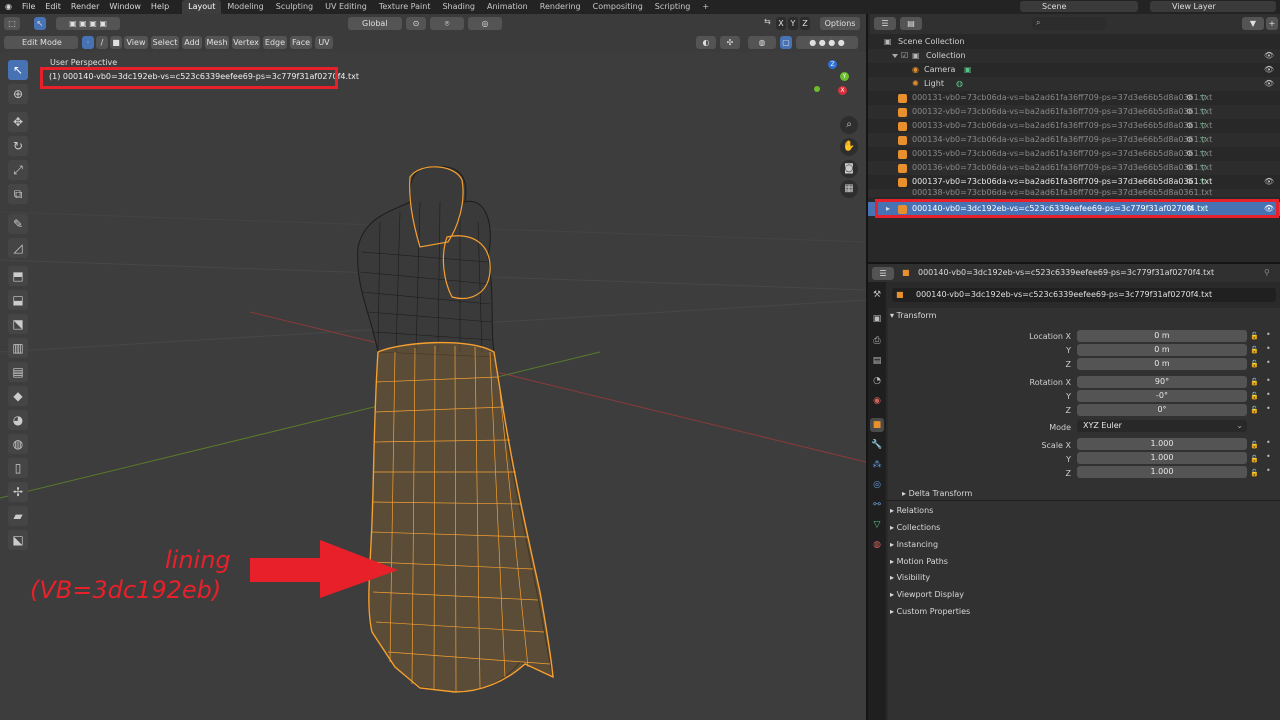 Image resolution: width=1280 pixels, height=720 pixels. What do you see at coordinates (375, 23) in the screenshot?
I see `transform-orientation-dropdown: Global` at bounding box center [375, 23].